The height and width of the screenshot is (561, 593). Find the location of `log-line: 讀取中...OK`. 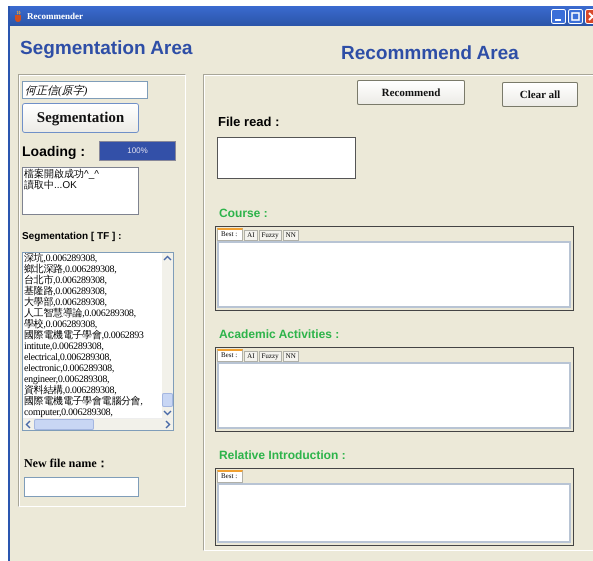

log-line: 讀取中...OK is located at coordinates (51, 185).